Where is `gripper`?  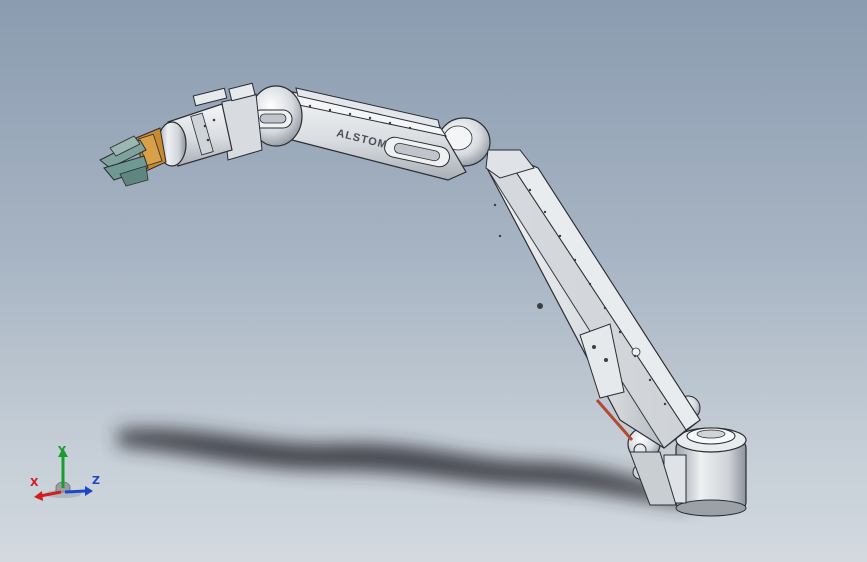 gripper is located at coordinates (133, 157).